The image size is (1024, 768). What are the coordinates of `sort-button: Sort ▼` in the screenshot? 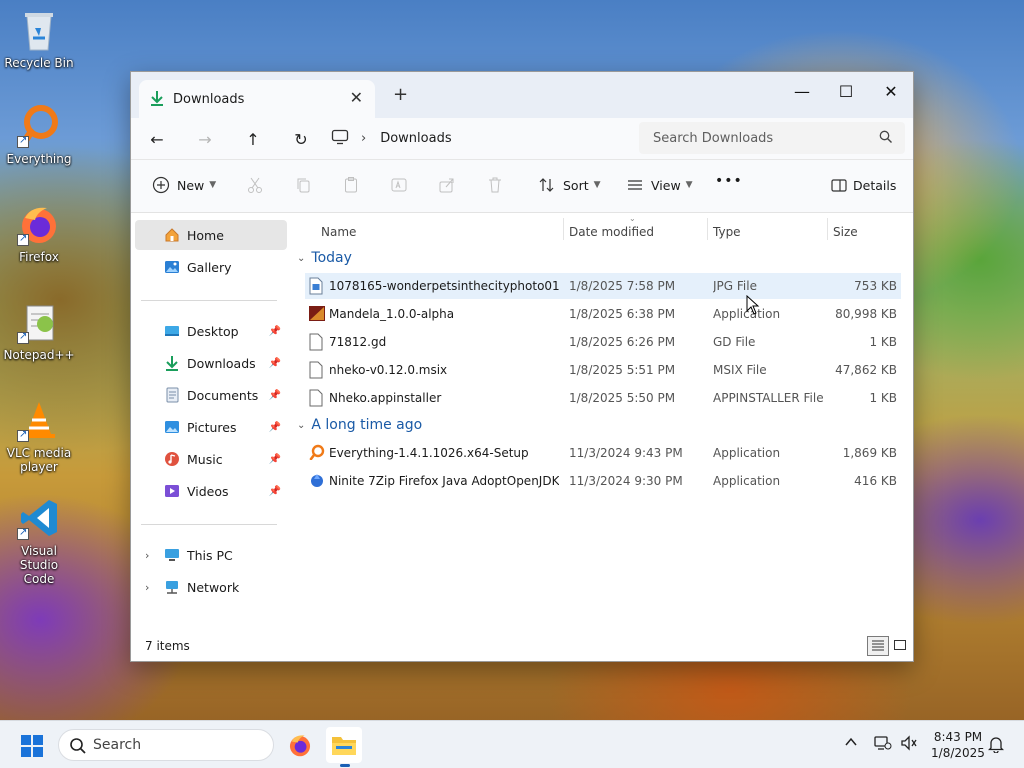 It's located at (569, 185).